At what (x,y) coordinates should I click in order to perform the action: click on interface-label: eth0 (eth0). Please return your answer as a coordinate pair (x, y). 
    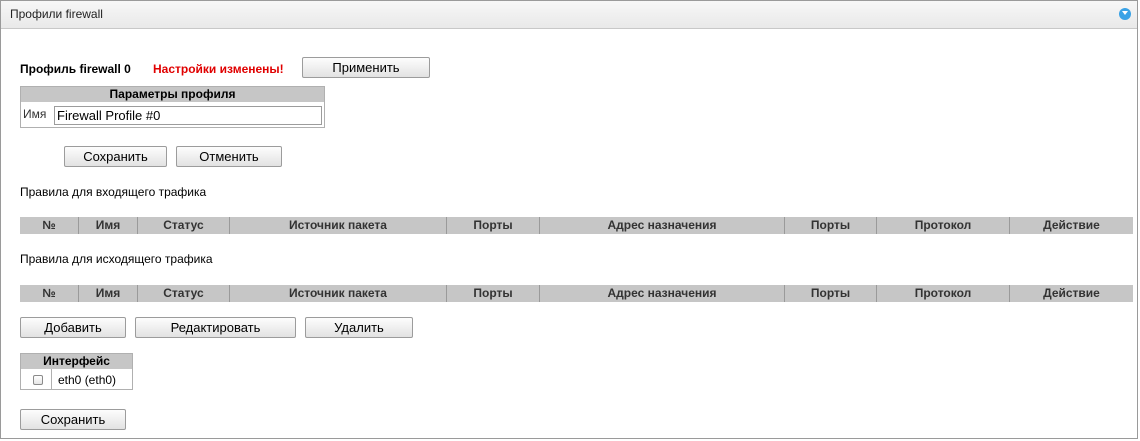
    Looking at the image, I should click on (87, 380).